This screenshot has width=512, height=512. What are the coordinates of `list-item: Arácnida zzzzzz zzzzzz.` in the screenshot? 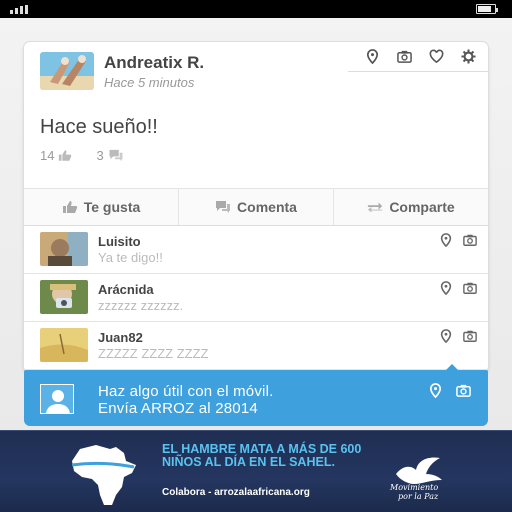 It's located at (256, 298).